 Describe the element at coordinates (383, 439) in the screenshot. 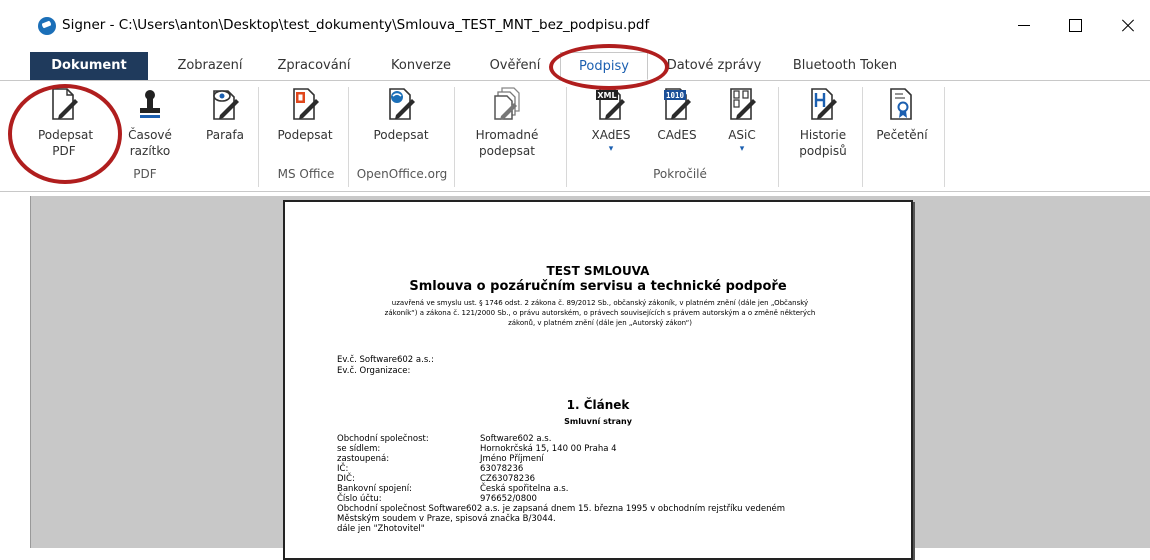

I see `field-label: Obchodní společnost:` at that location.